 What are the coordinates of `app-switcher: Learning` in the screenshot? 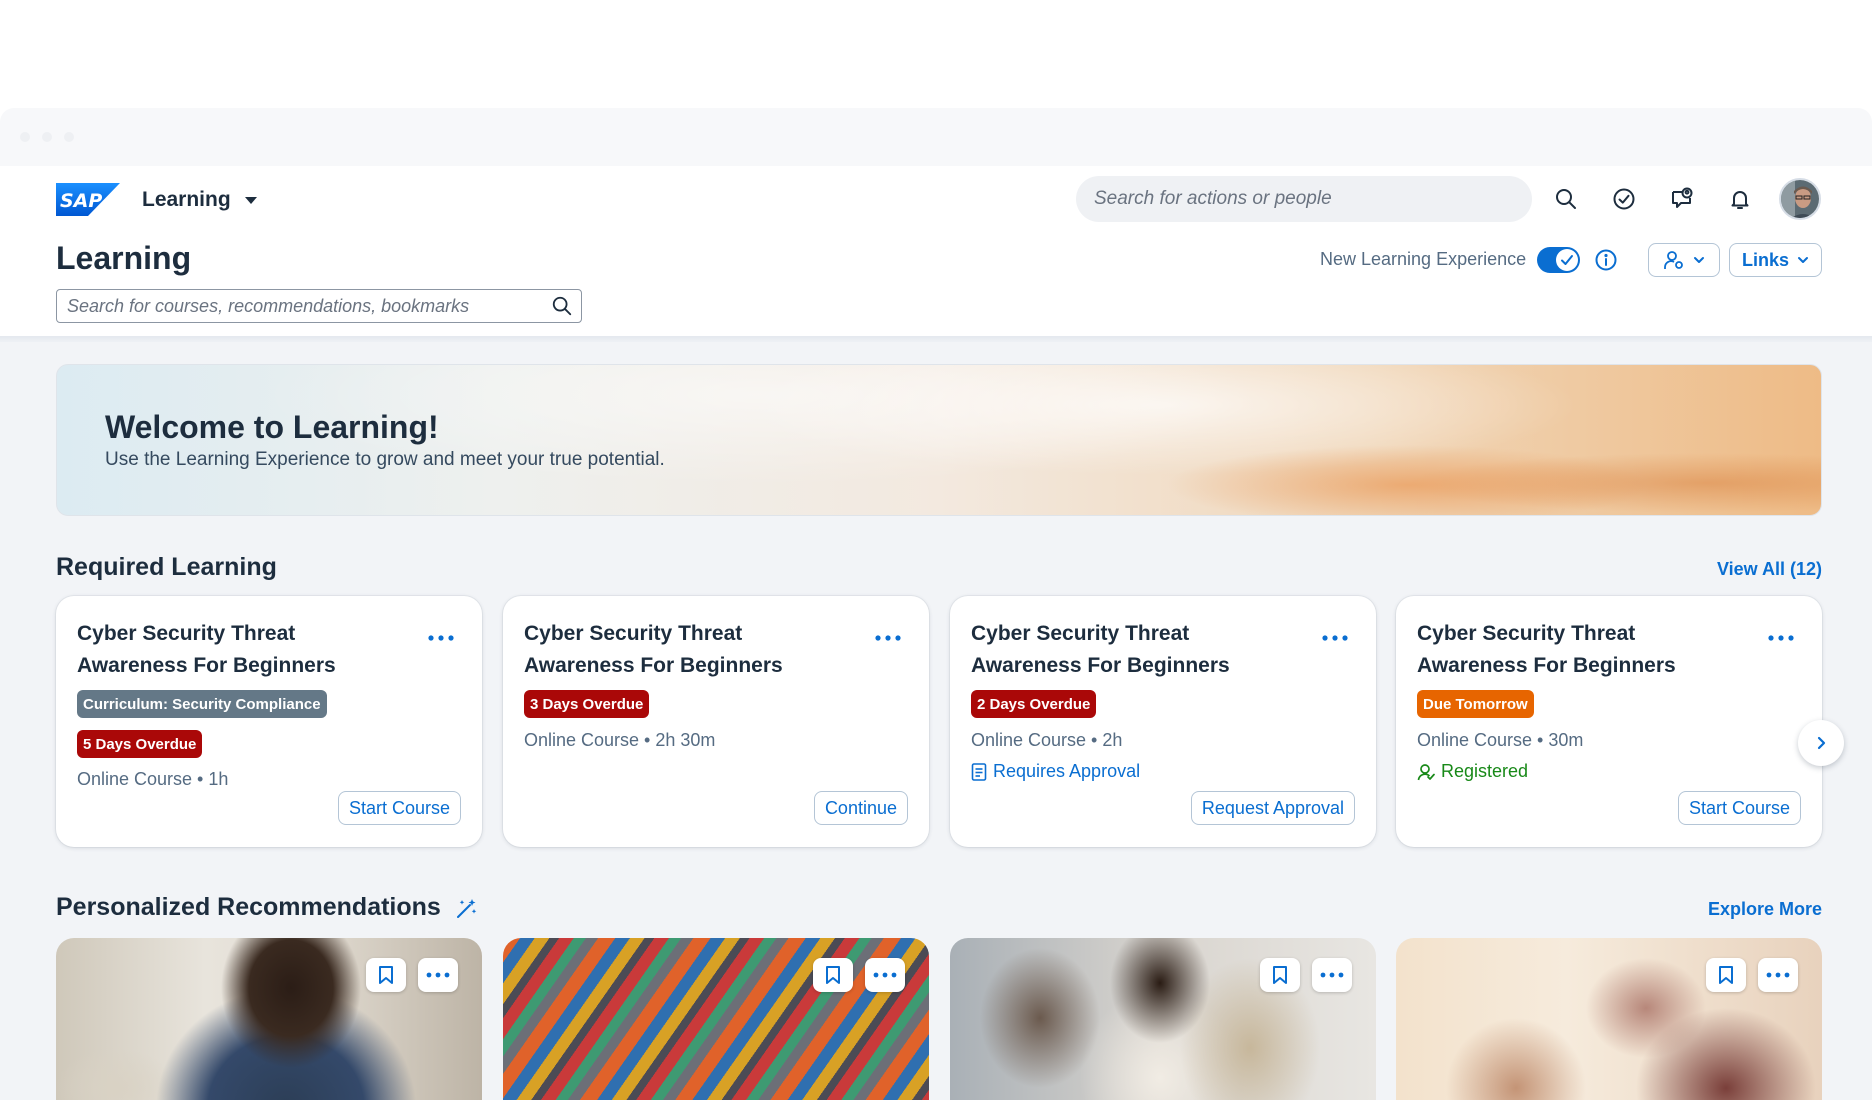 It's located at (199, 200).